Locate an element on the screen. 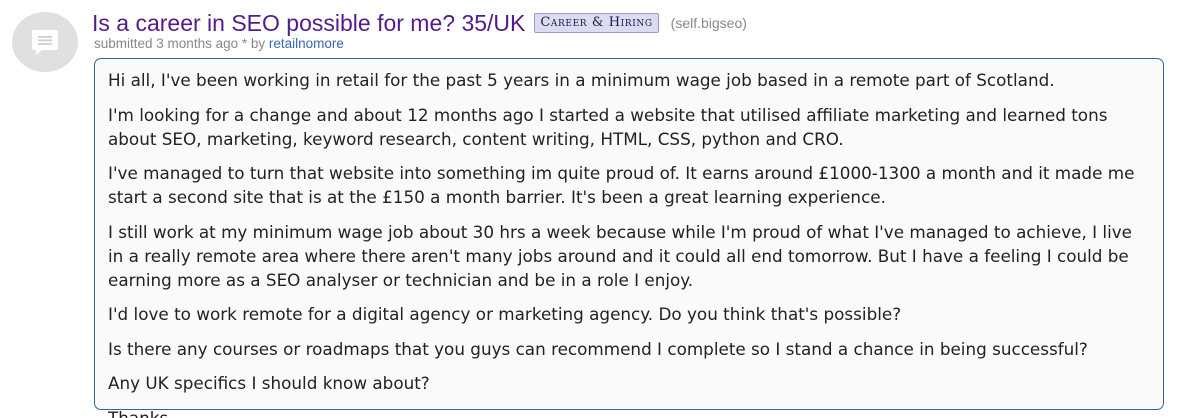  domain-close-paren: ) is located at coordinates (744, 23).